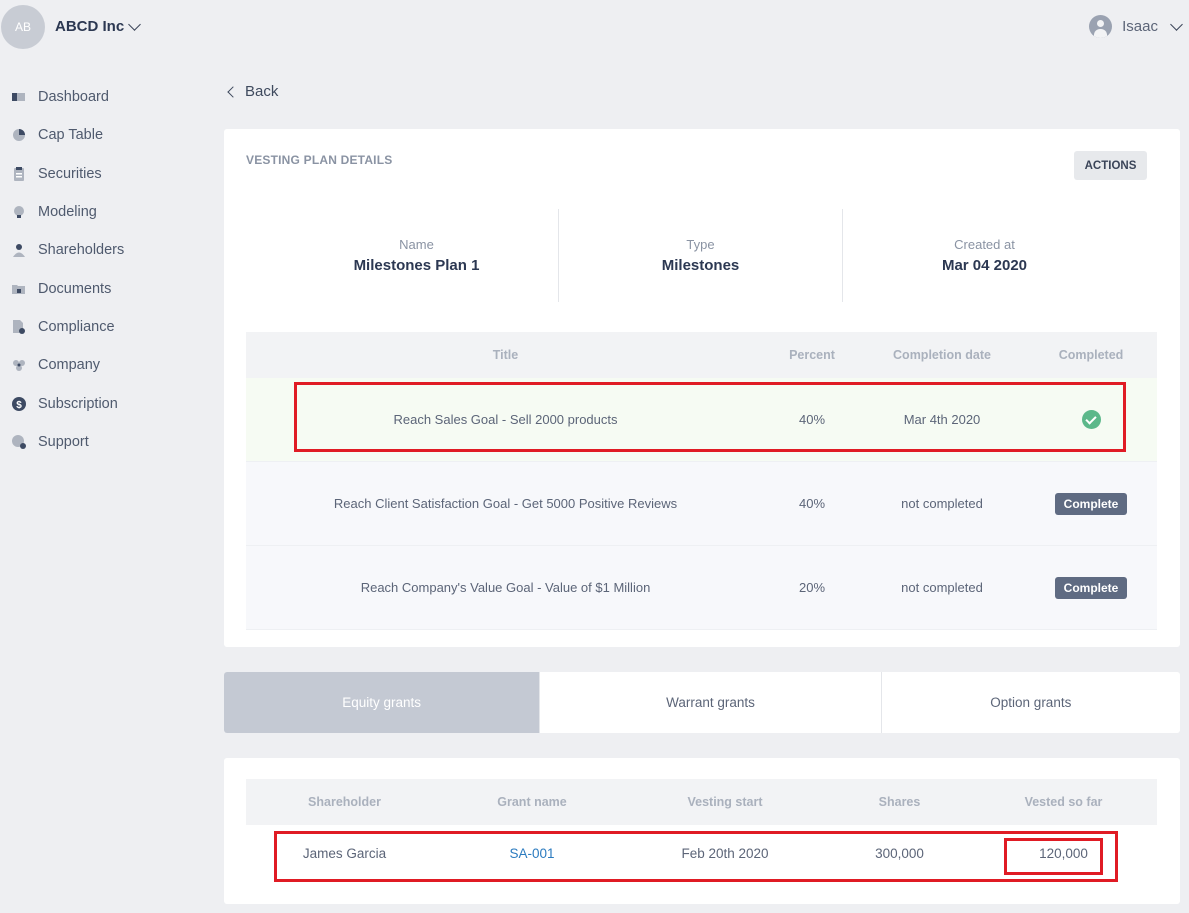 This screenshot has height=913, width=1189. What do you see at coordinates (531, 853) in the screenshot?
I see `grant-name-link: SA-001` at bounding box center [531, 853].